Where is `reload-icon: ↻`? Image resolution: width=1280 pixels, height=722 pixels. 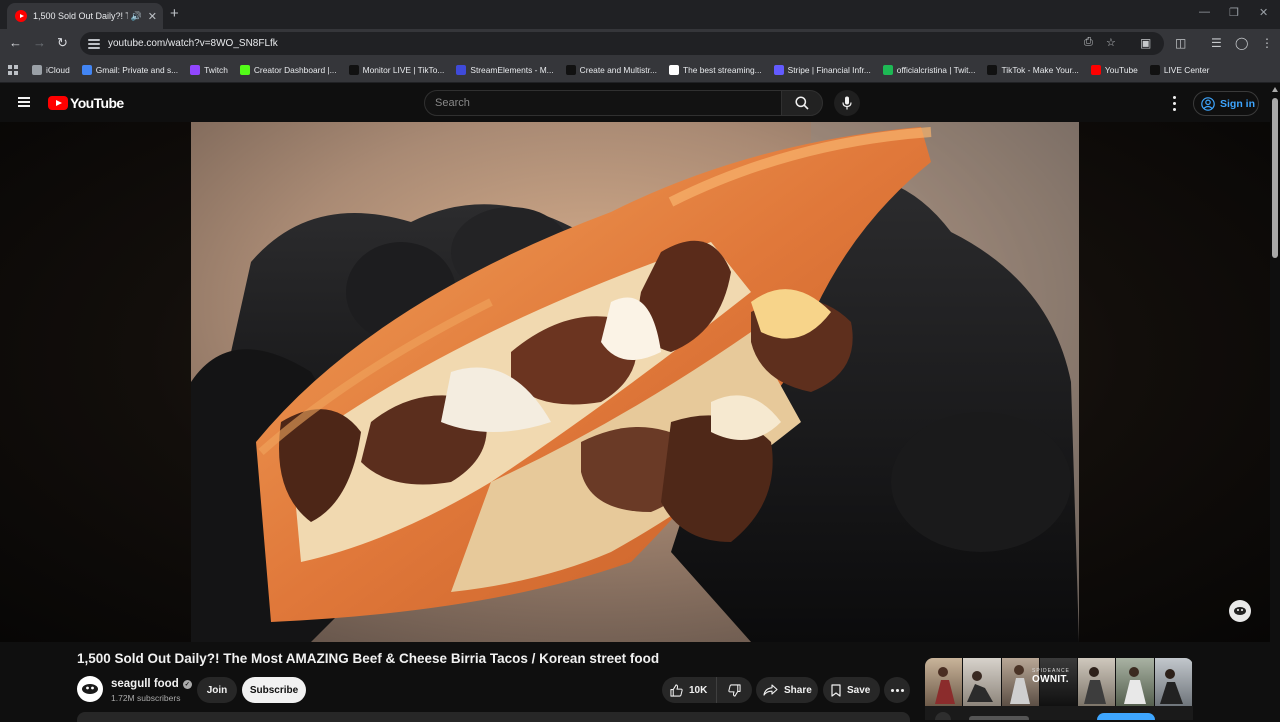 reload-icon: ↻ is located at coordinates (62, 43).